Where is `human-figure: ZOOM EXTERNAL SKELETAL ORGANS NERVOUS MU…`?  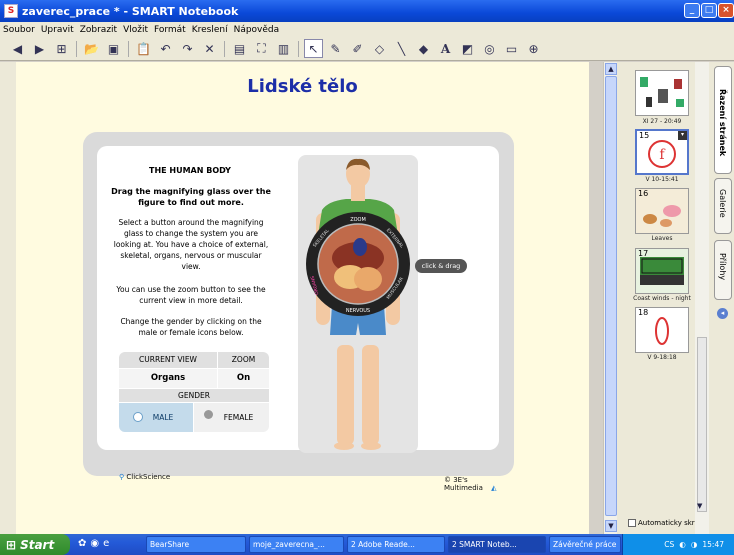
human-figure: ZOOM EXTERNAL SKELETAL ORGANS NERVOUS MU… is located at coordinates (358, 304).